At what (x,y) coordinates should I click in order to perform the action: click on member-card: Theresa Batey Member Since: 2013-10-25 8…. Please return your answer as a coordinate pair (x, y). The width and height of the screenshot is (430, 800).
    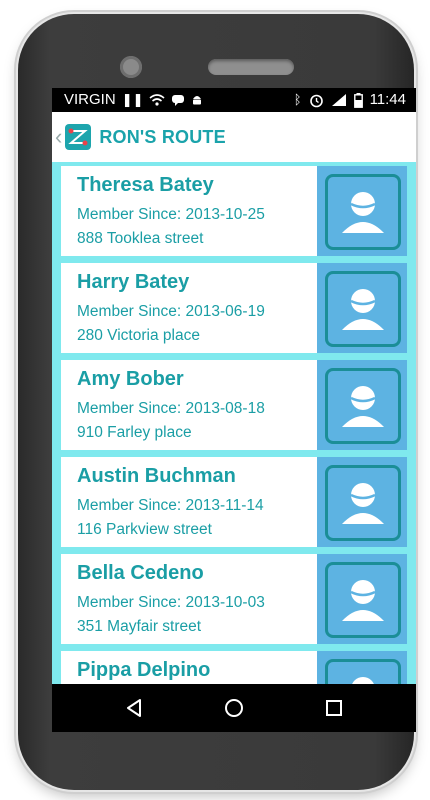
    Looking at the image, I should click on (234, 211).